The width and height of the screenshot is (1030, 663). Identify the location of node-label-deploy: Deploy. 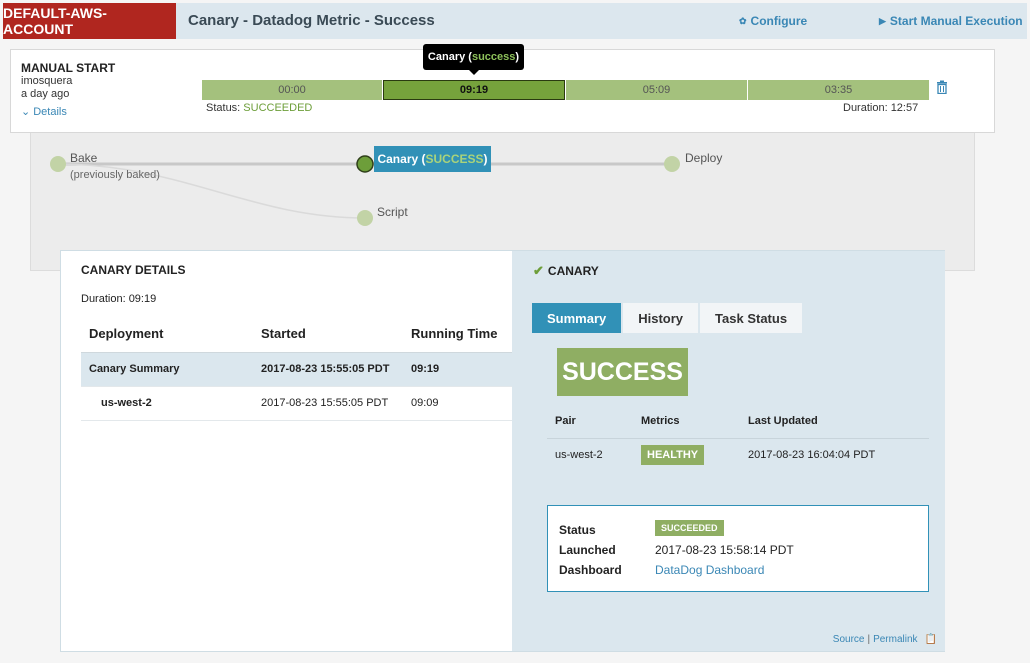
(704, 158).